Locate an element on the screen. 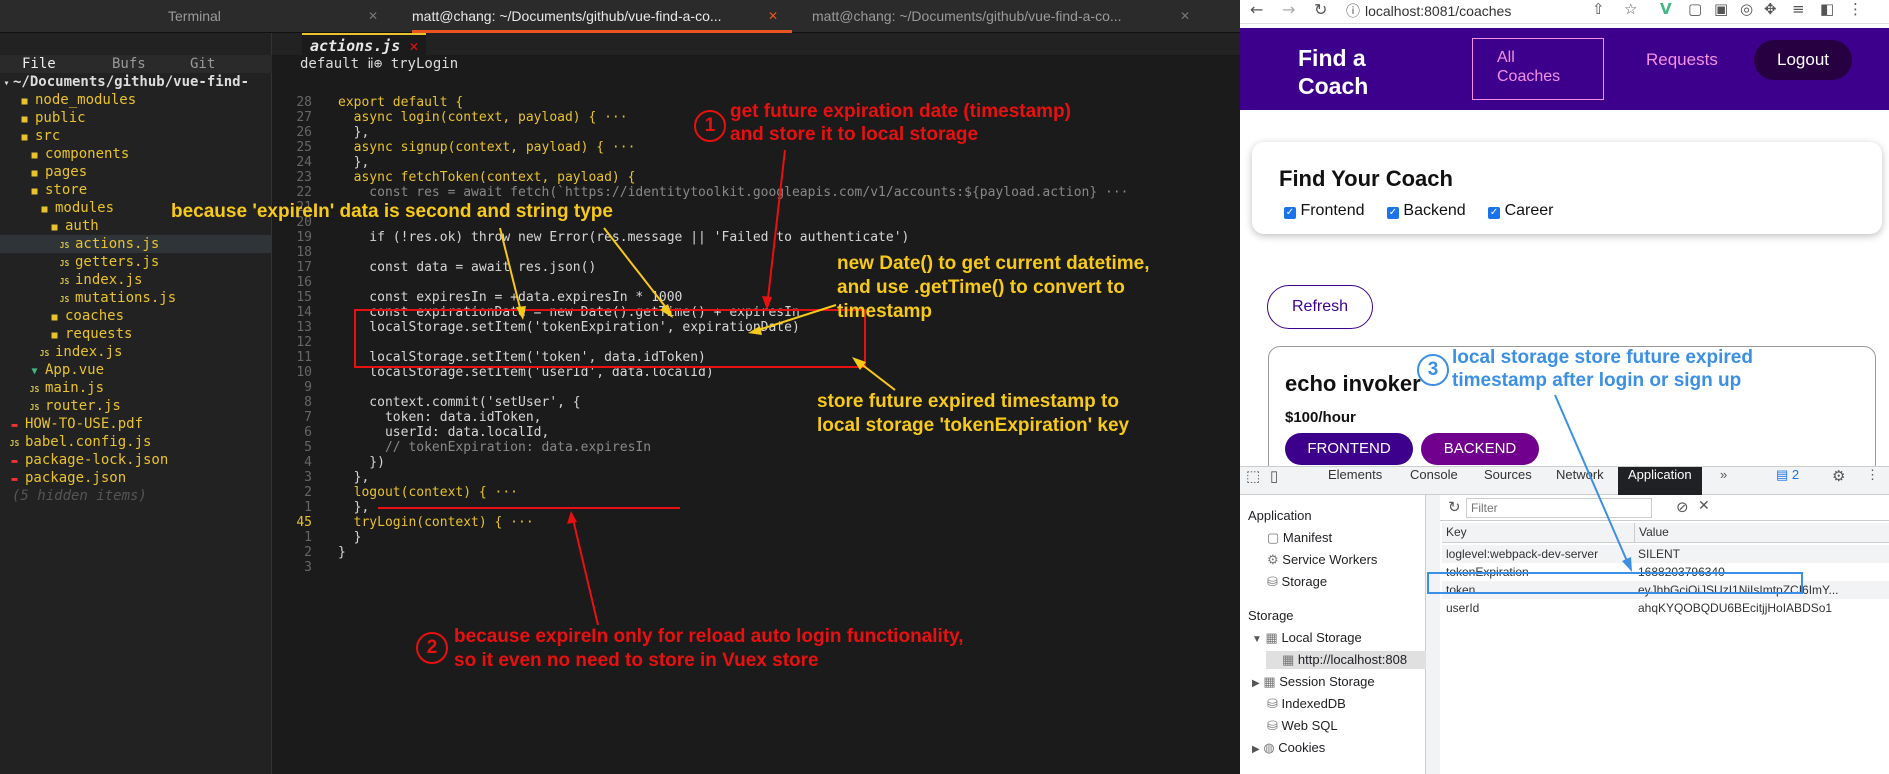 Image resolution: width=1889 pixels, height=774 pixels. annotation-1-line-2: and store it to local storage is located at coordinates (854, 134).